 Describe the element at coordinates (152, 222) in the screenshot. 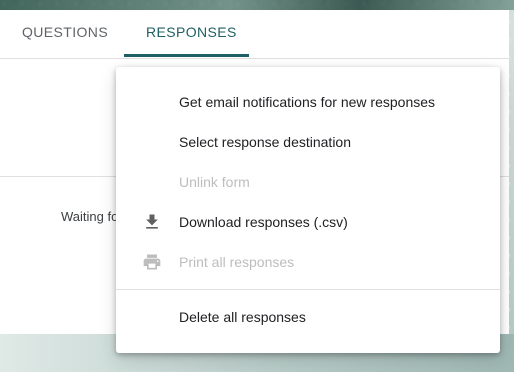

I see `download-icon` at that location.